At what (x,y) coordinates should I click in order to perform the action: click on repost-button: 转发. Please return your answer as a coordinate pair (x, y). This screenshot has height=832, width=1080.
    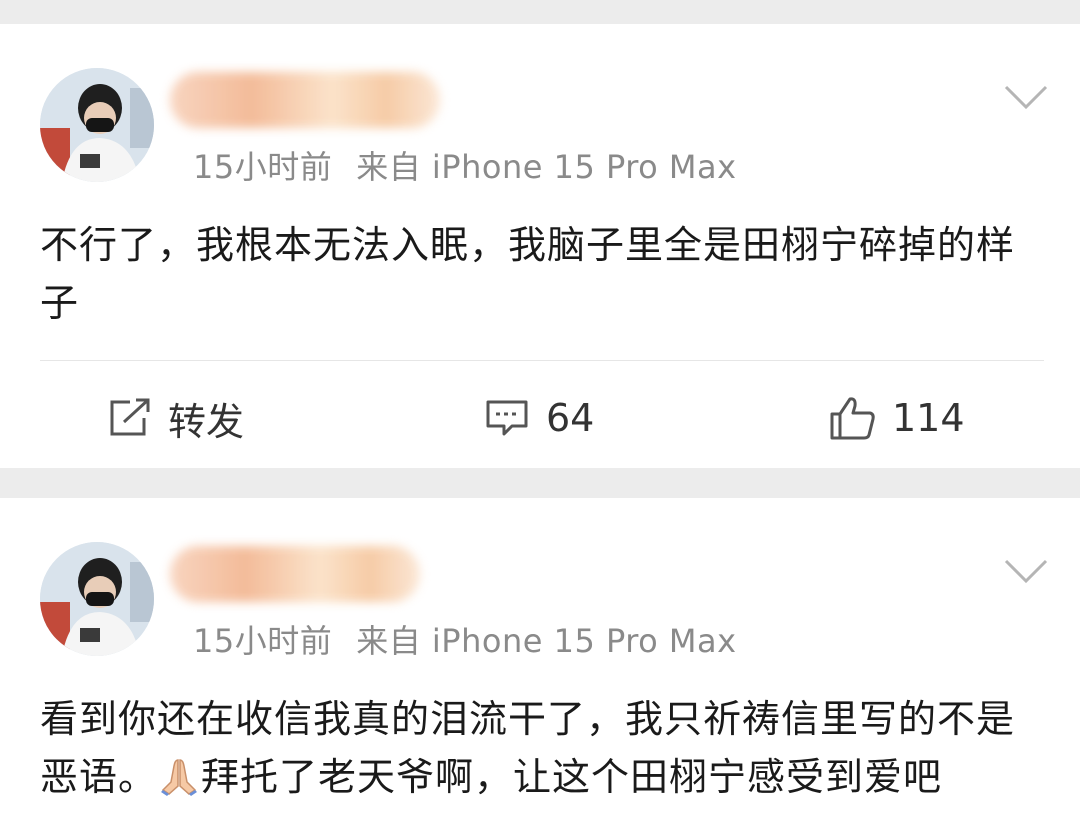
    Looking at the image, I should click on (175, 418).